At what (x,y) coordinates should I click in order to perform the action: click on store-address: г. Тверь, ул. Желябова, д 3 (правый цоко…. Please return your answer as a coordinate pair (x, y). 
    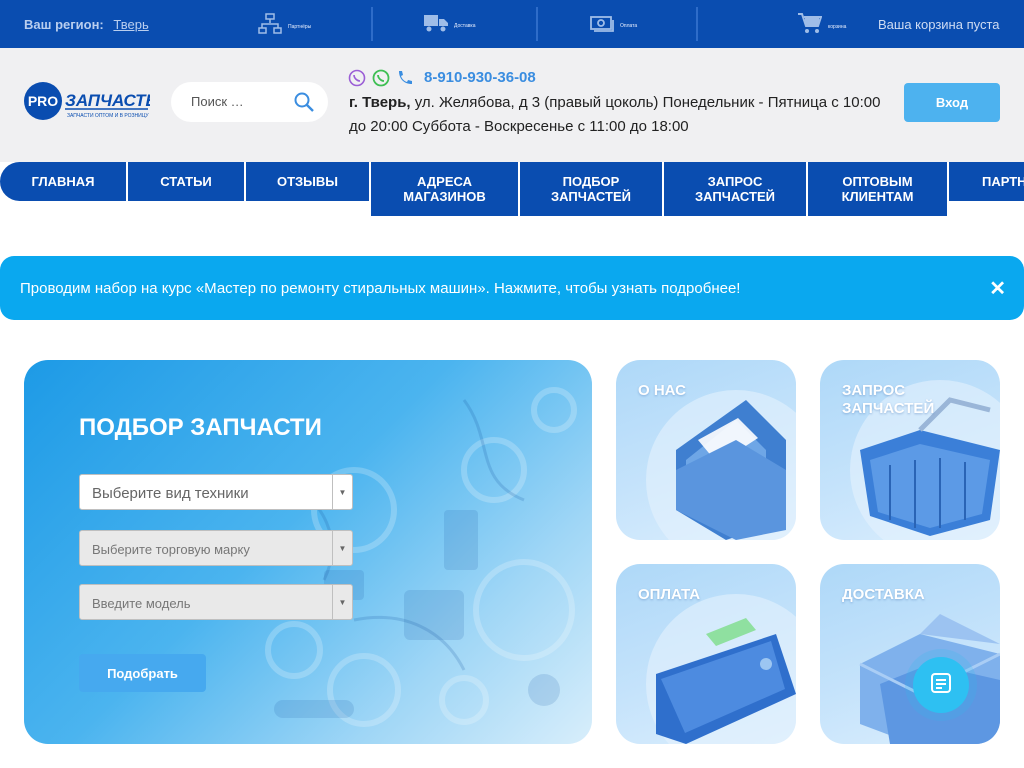
    Looking at the image, I should click on (619, 115).